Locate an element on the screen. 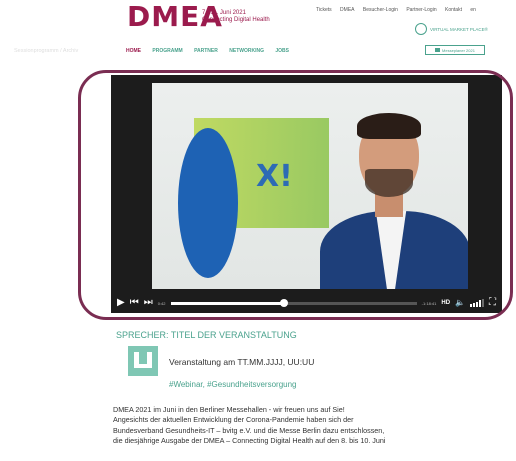  event-thumbnail is located at coordinates (143, 361).